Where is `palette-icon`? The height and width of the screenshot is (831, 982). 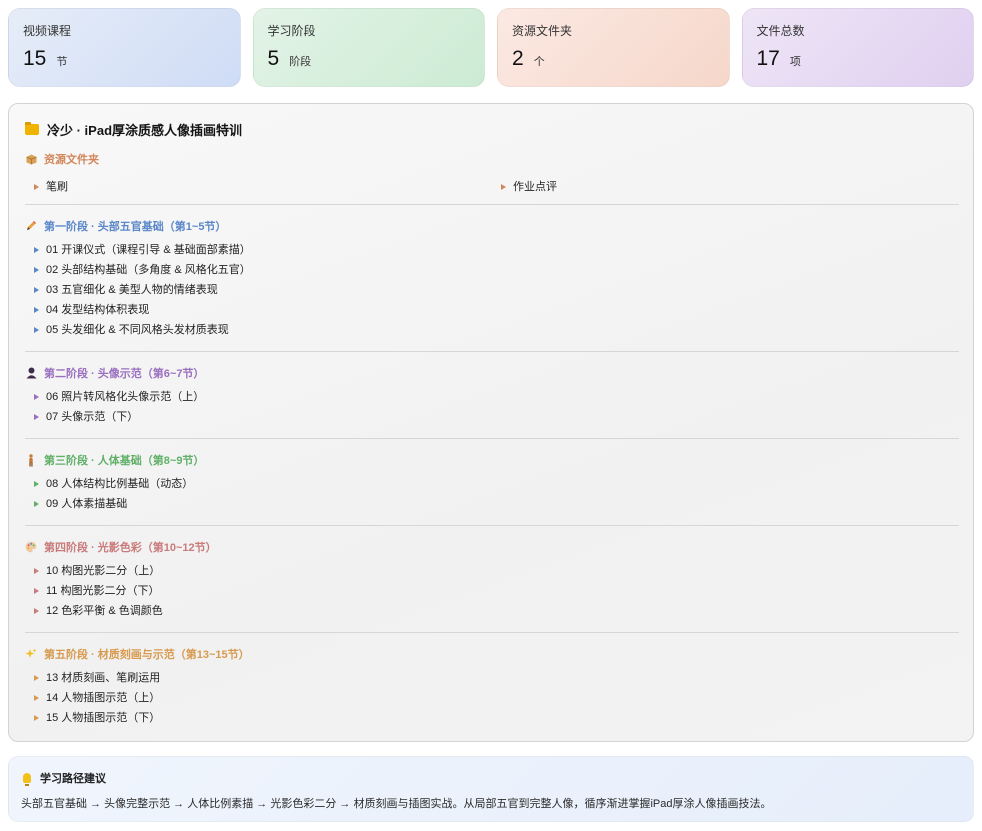
palette-icon is located at coordinates (31, 547).